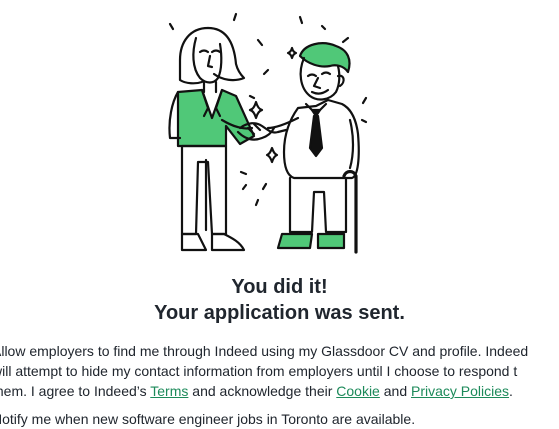 The height and width of the screenshot is (429, 559). Describe the element at coordinates (279, 313) in the screenshot. I see `confirmation-subtitle: Your application was sent.` at that location.